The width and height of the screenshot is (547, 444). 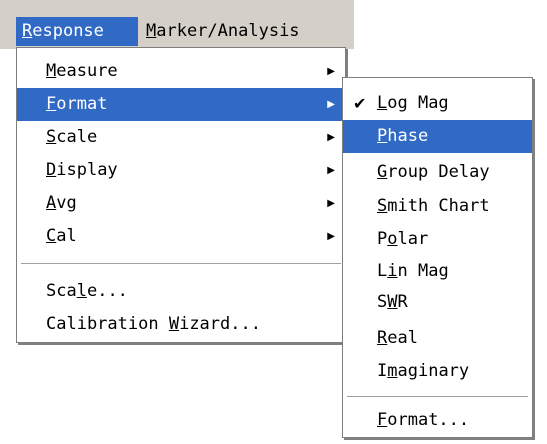 I want to click on menu-bar: Response Marker/Analysis, so click(x=177, y=24).